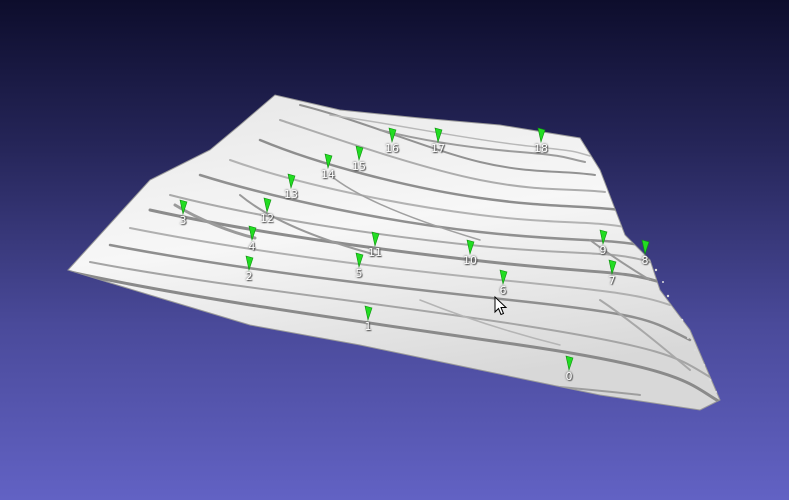  Describe the element at coordinates (645, 260) in the screenshot. I see `marker-label: 8` at that location.